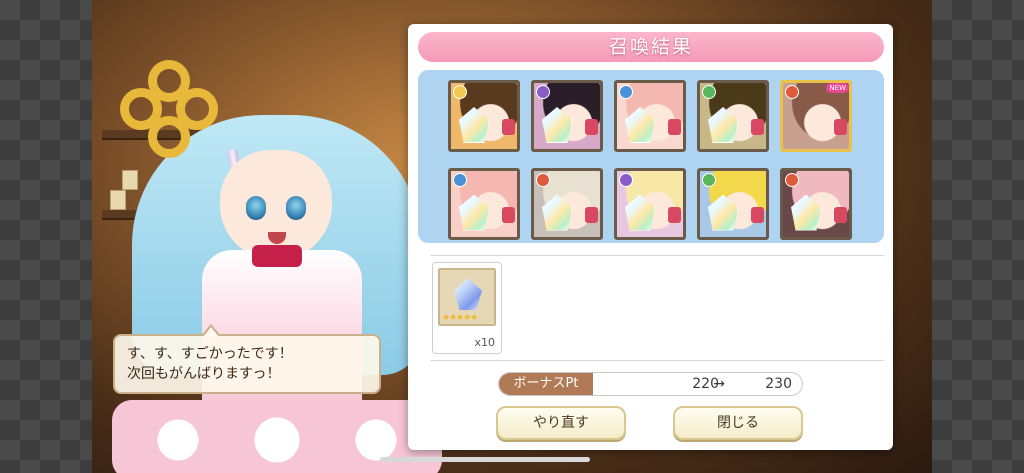  Describe the element at coordinates (204, 374) in the screenshot. I see `speech-line: 次回もがんばりますっ！` at that location.